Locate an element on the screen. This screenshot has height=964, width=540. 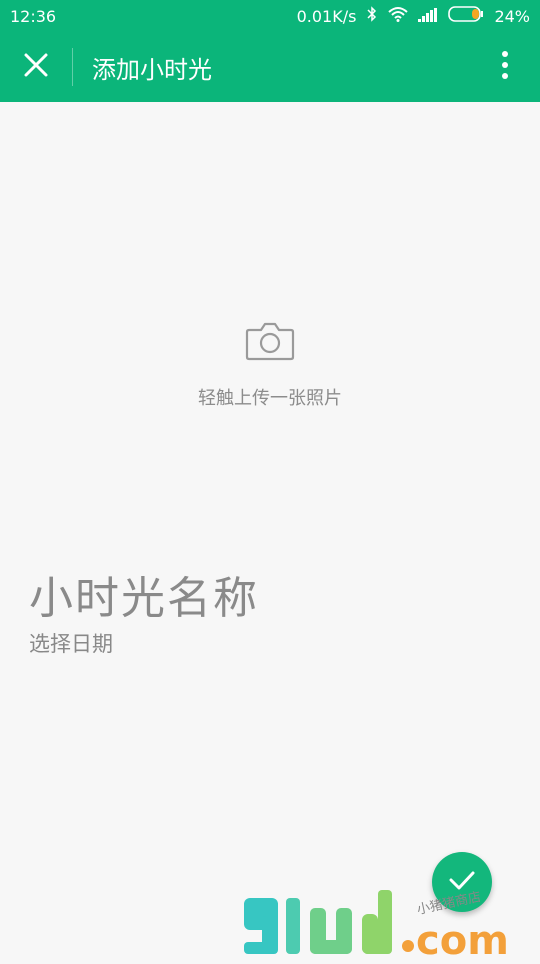
close-icon is located at coordinates (36, 67).